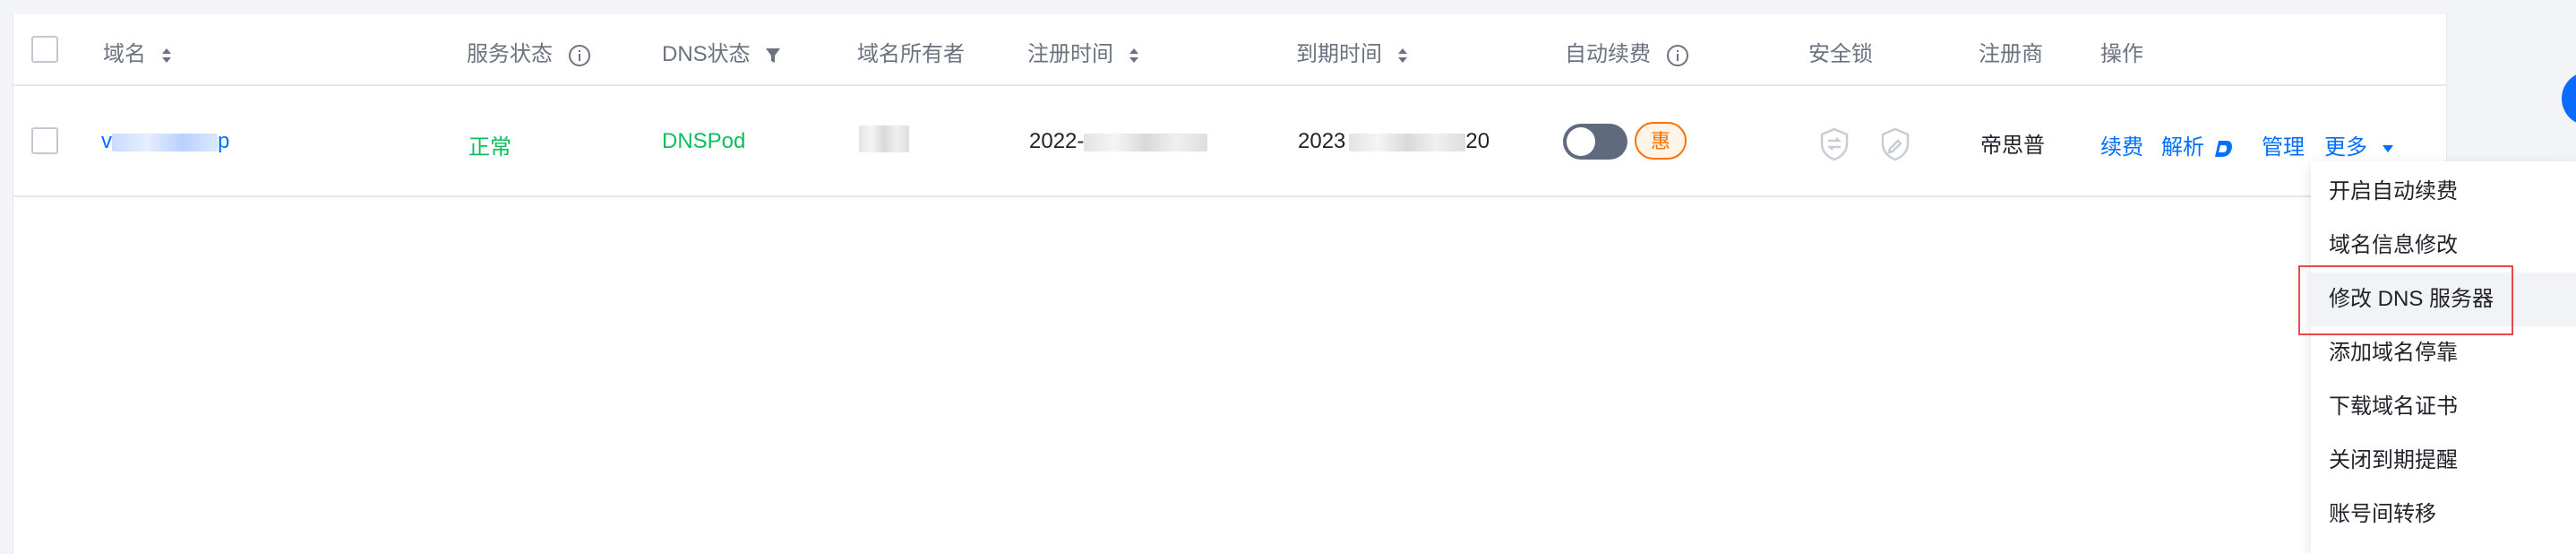 The width and height of the screenshot is (2576, 554). I want to click on reg-time-text: 2022-, so click(1057, 141).